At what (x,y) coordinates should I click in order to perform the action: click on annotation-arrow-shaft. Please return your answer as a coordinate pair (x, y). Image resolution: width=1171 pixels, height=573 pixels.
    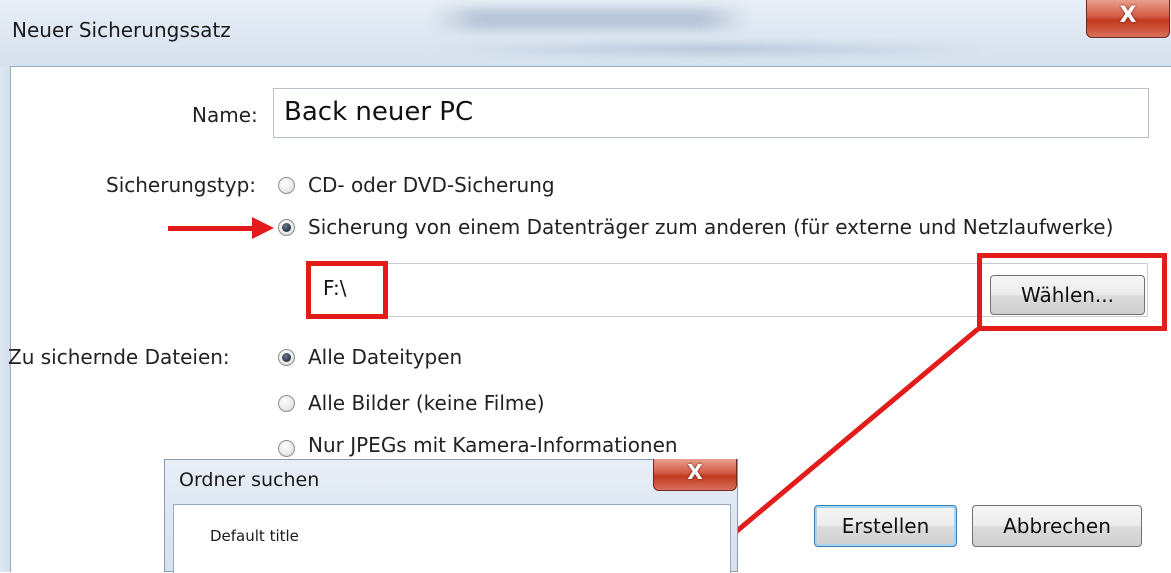
    Looking at the image, I should click on (213, 228).